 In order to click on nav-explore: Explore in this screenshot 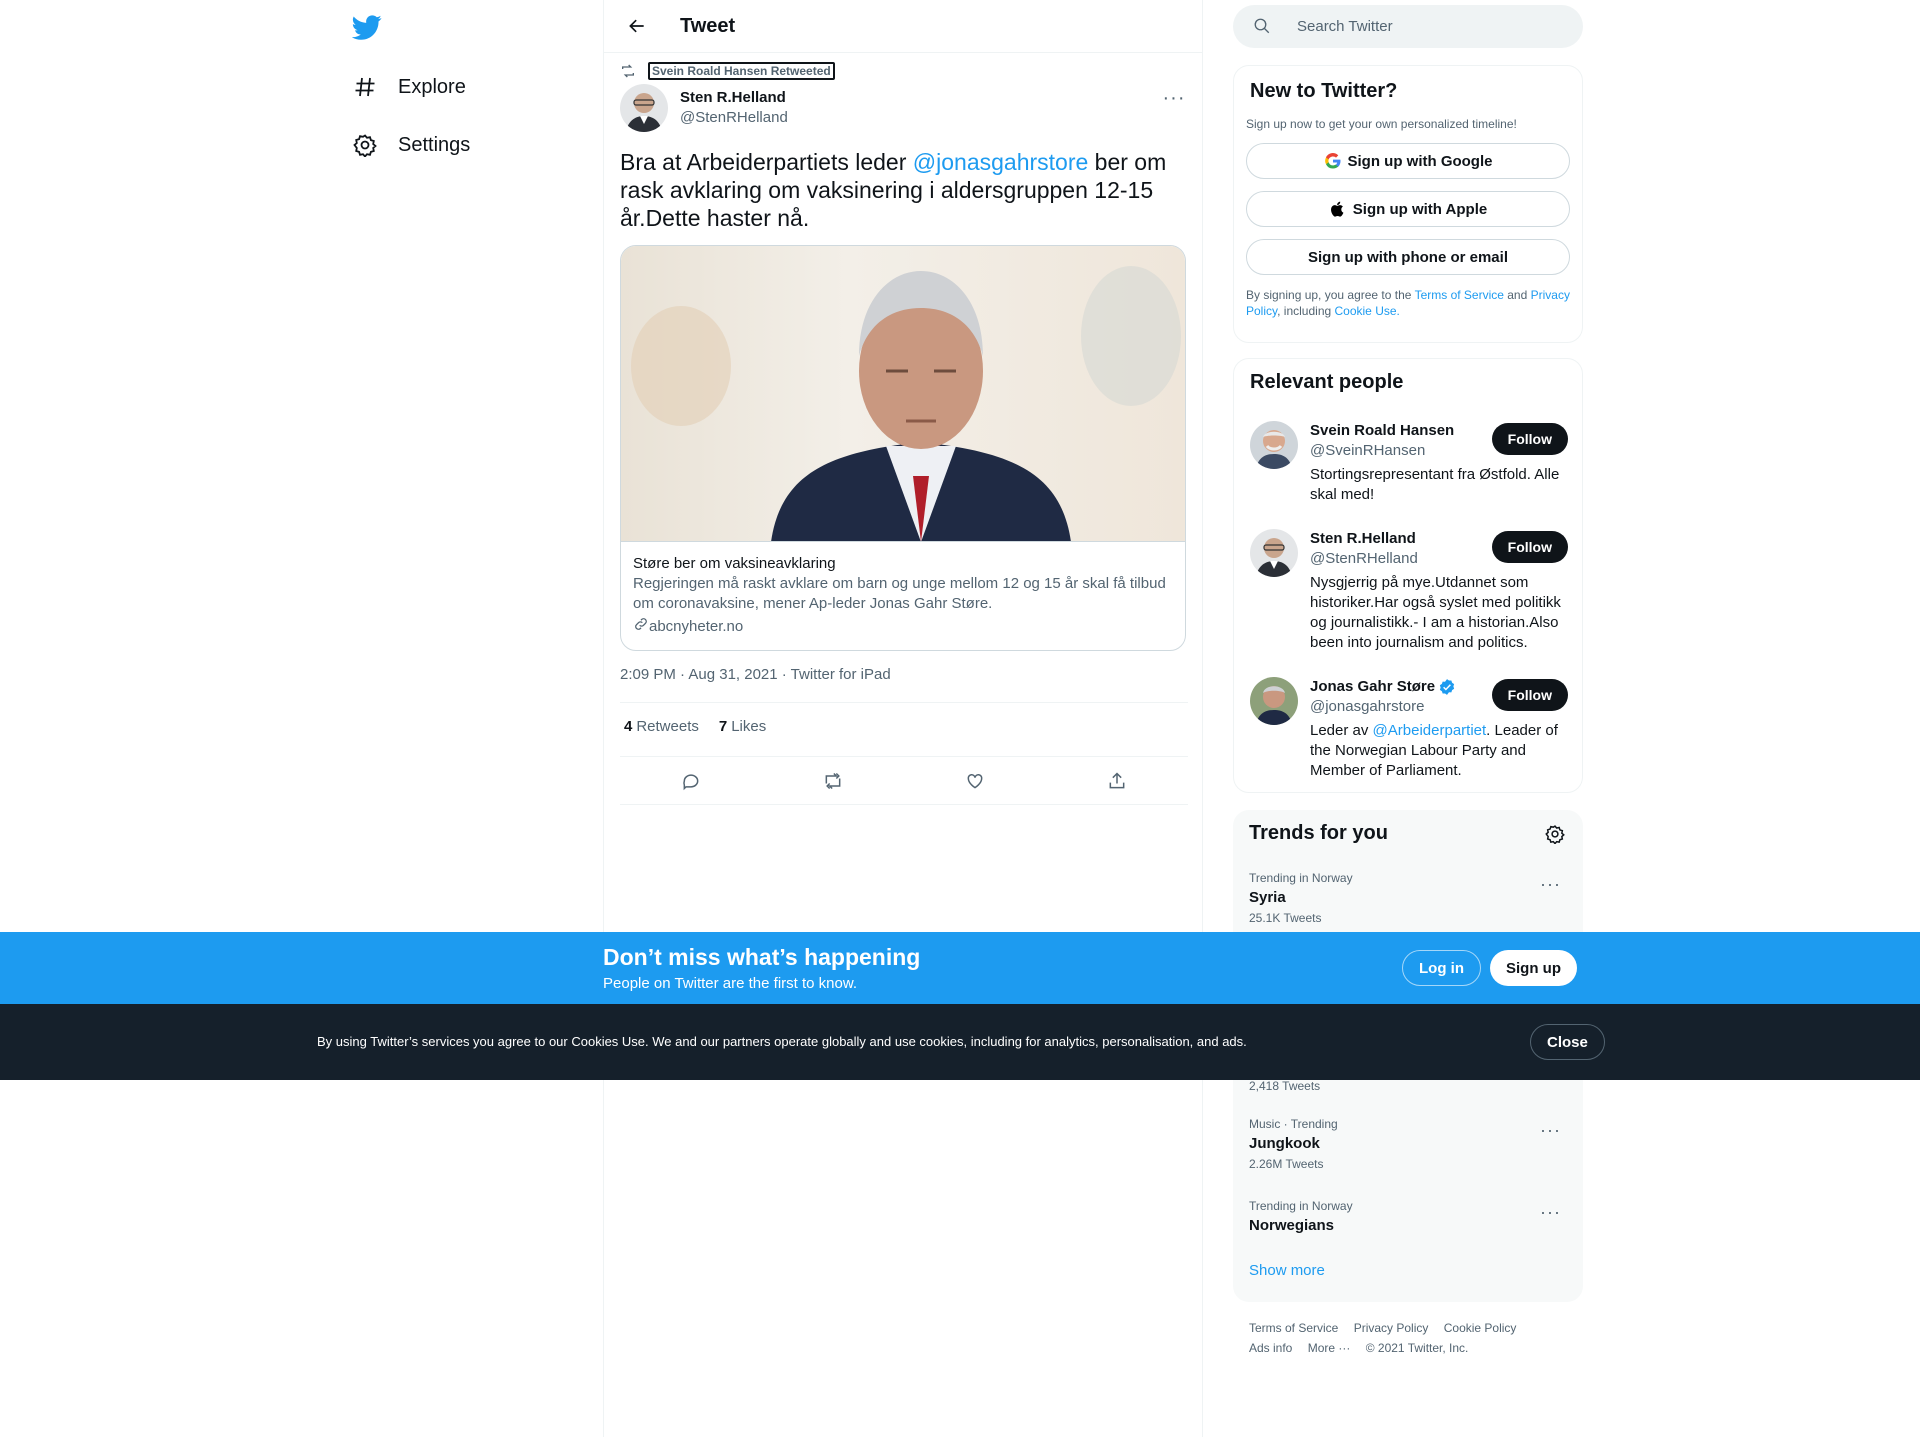, I will do `click(409, 87)`.